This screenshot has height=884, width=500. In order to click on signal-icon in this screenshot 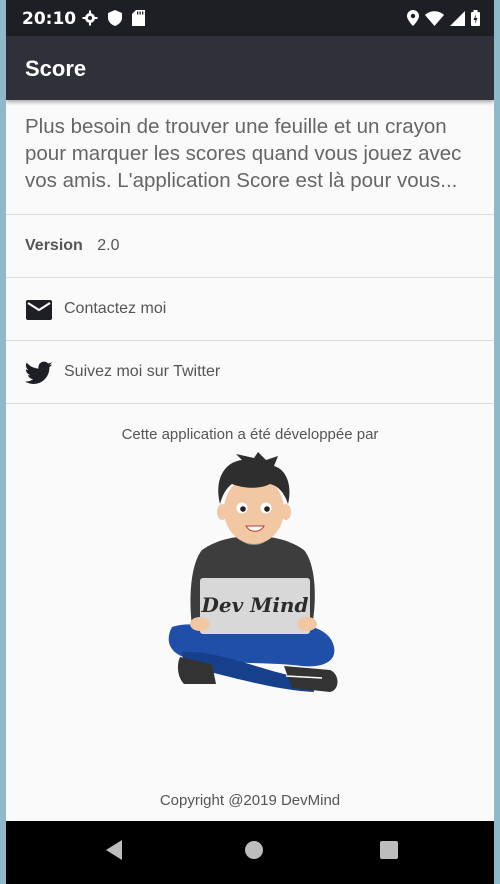, I will do `click(457, 18)`.